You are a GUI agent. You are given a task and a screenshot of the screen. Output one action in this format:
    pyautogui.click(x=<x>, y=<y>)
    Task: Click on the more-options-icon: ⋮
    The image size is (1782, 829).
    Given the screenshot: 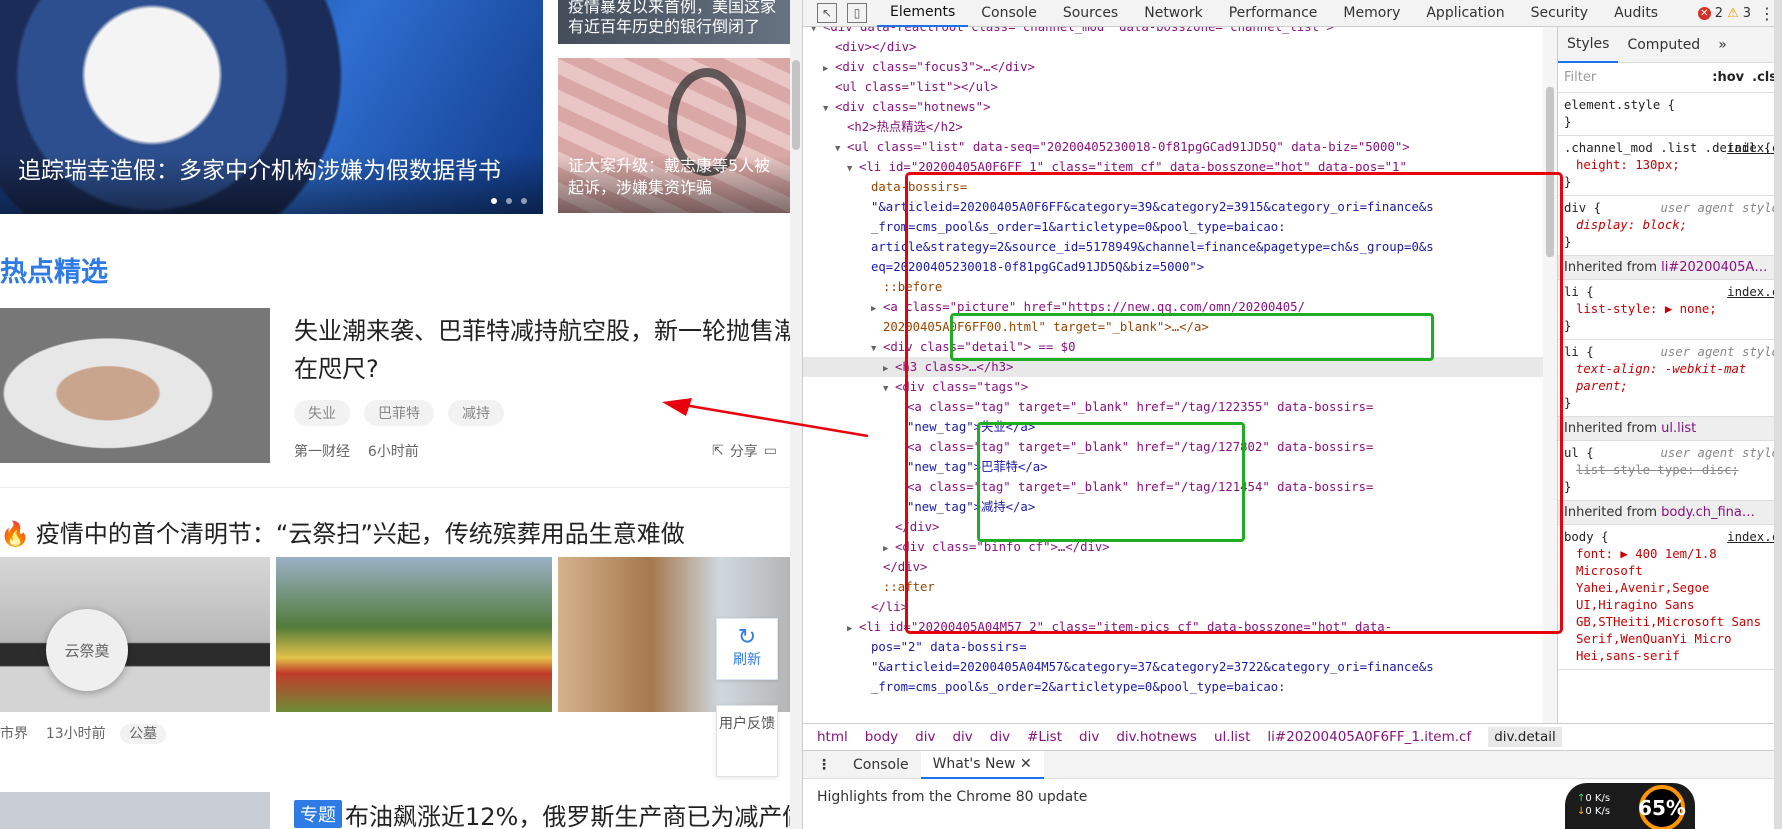 What is the action you would take?
    pyautogui.click(x=1767, y=13)
    